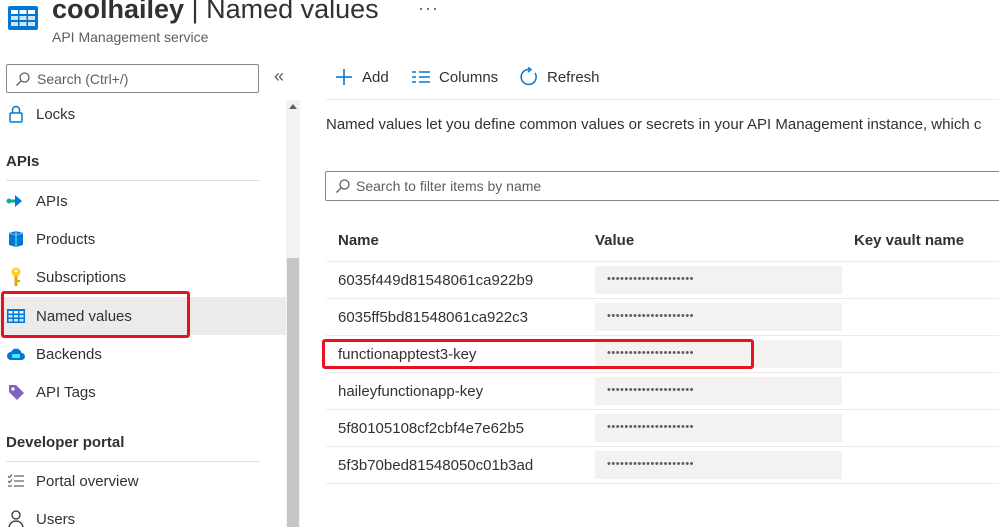 This screenshot has width=999, height=527. What do you see at coordinates (16, 114) in the screenshot?
I see `lock-icon` at bounding box center [16, 114].